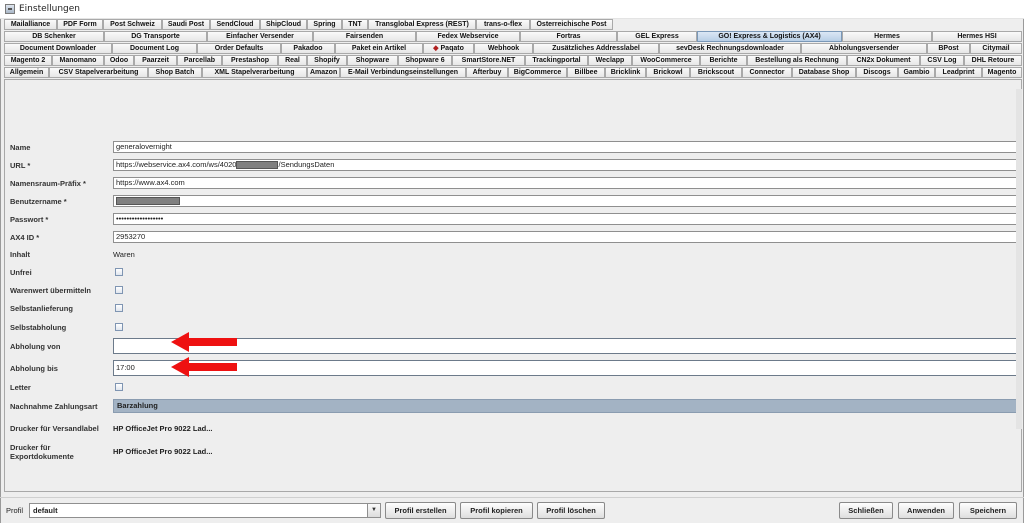 The image size is (1024, 523). What do you see at coordinates (155, 36) in the screenshot?
I see `tab-dg-transporte: DG Transporte` at bounding box center [155, 36].